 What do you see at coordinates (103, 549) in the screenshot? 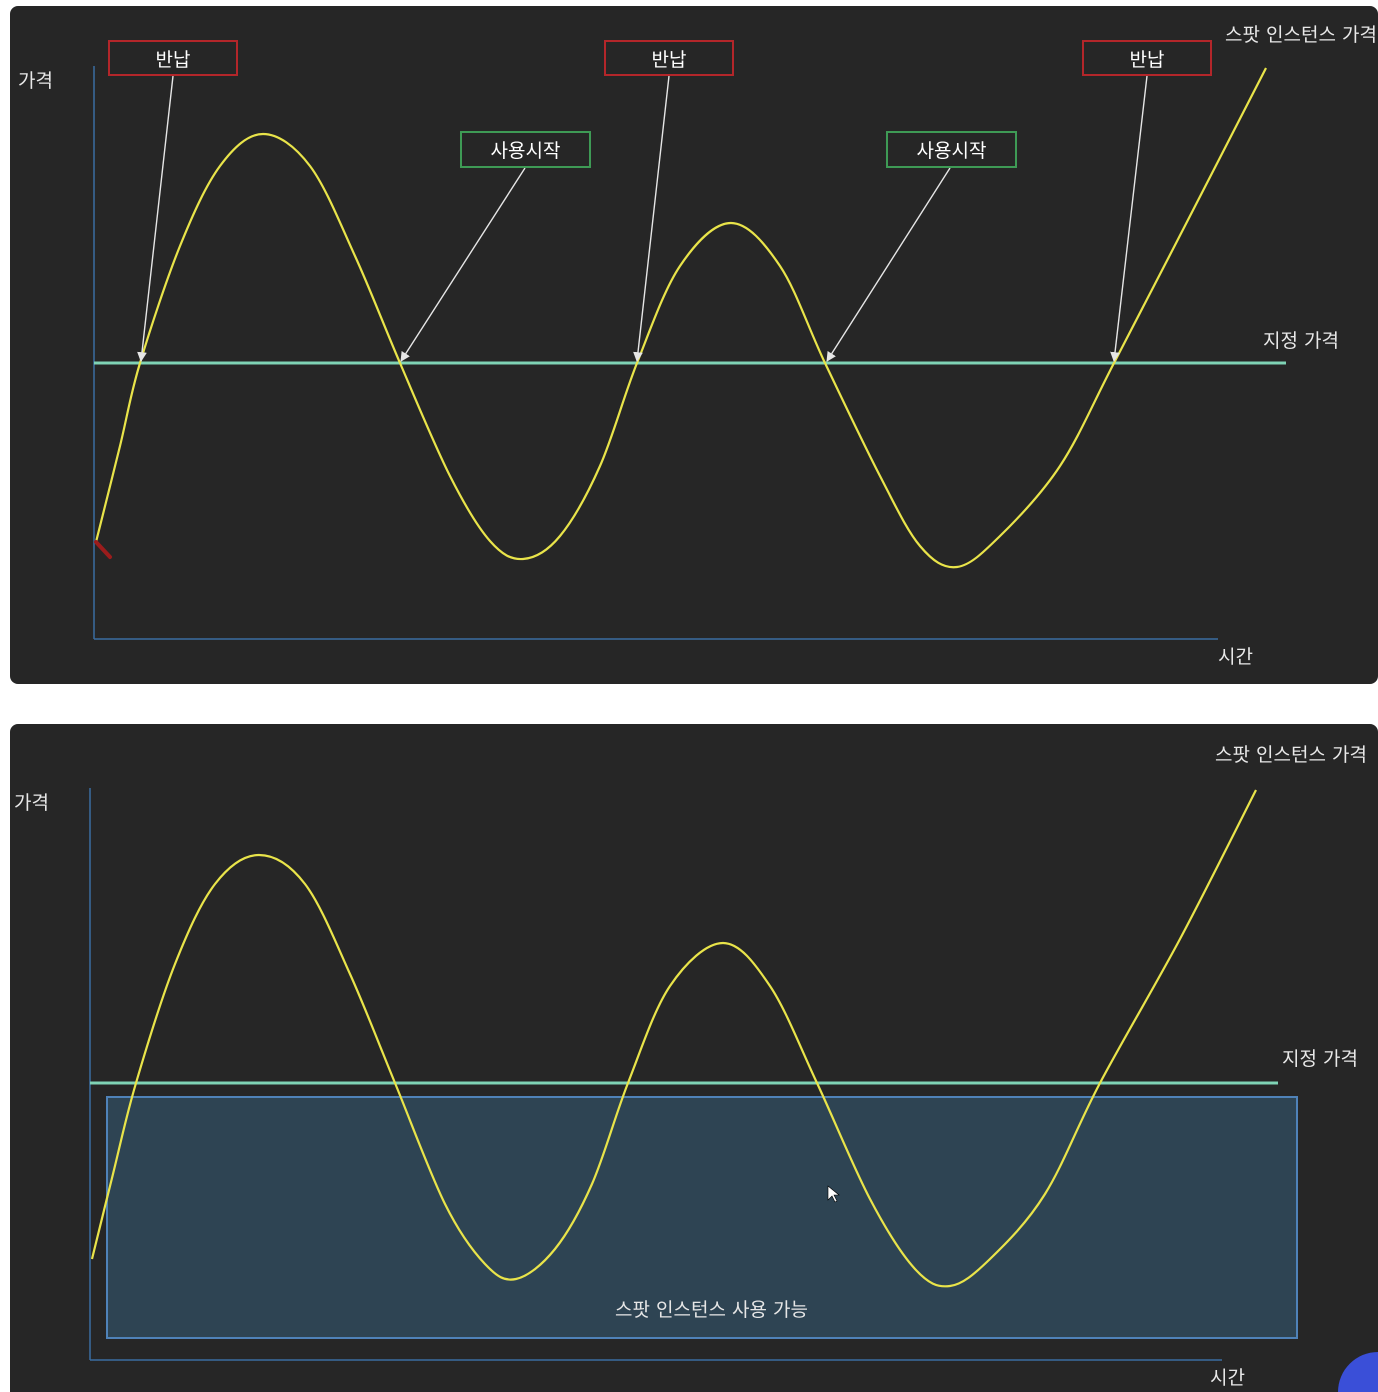
I see `cursor-marker` at bounding box center [103, 549].